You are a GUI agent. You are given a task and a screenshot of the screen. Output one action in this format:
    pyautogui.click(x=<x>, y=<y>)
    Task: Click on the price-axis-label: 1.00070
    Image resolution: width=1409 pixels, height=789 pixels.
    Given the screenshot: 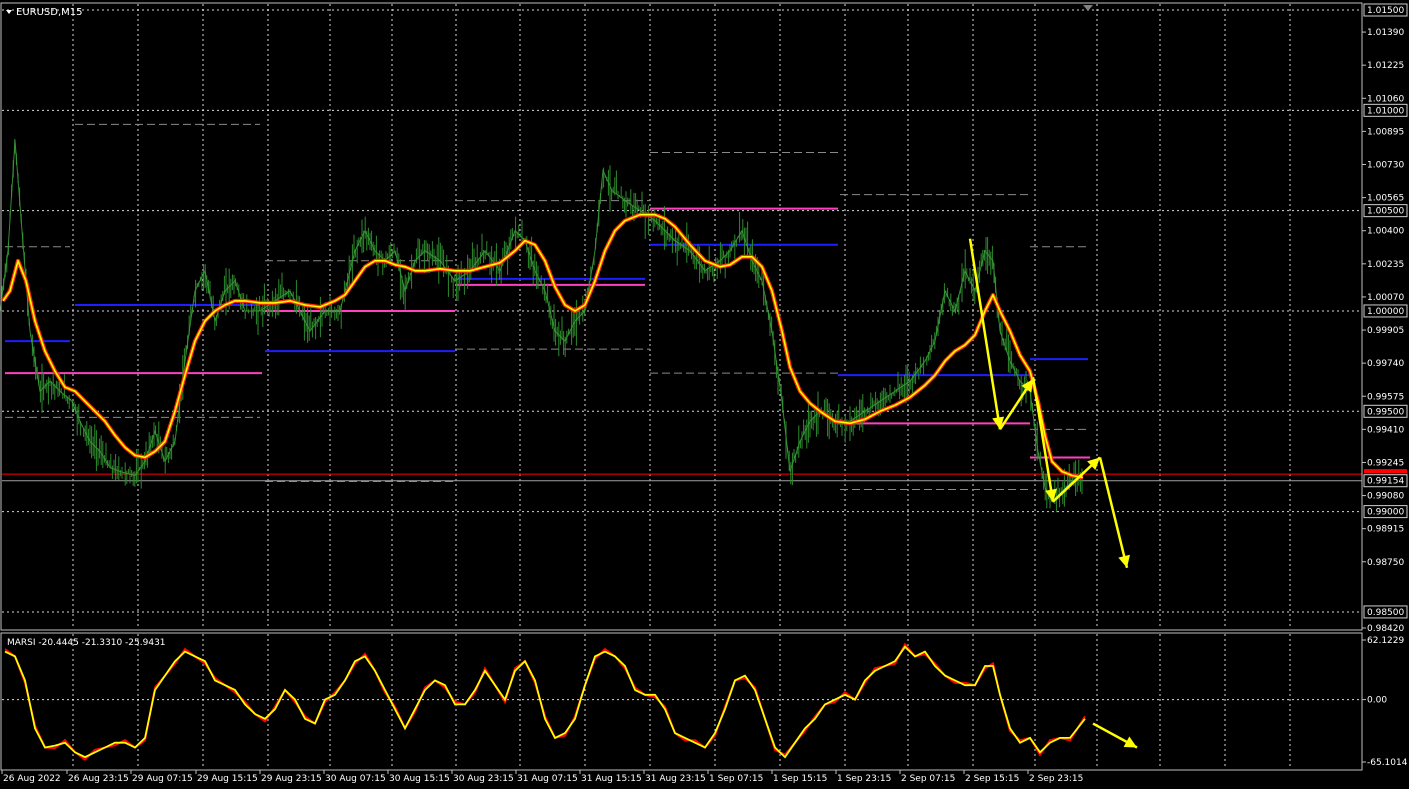 What is the action you would take?
    pyautogui.click(x=1385, y=298)
    